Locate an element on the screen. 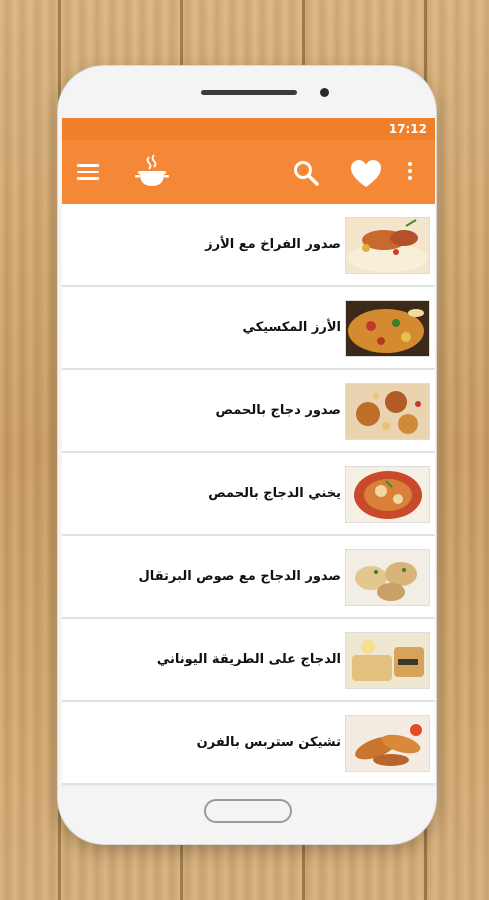 This screenshot has width=489, height=900. status-bar: 17:12 is located at coordinates (248, 129).